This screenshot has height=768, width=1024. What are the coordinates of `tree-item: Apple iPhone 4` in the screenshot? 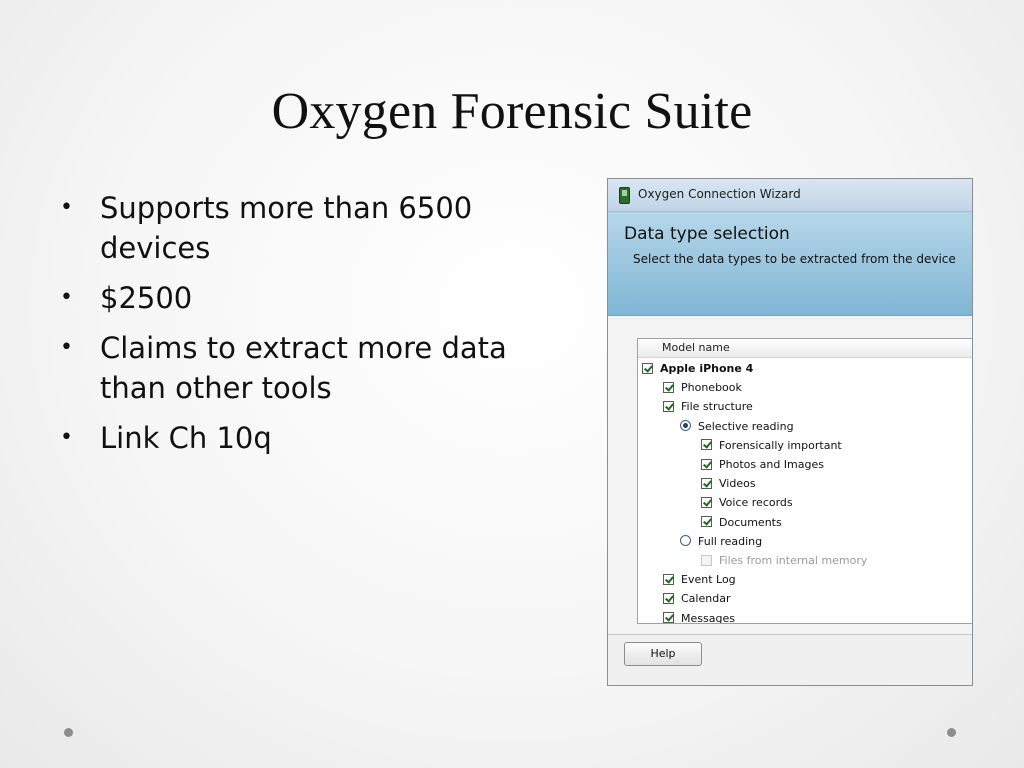 It's located at (697, 368).